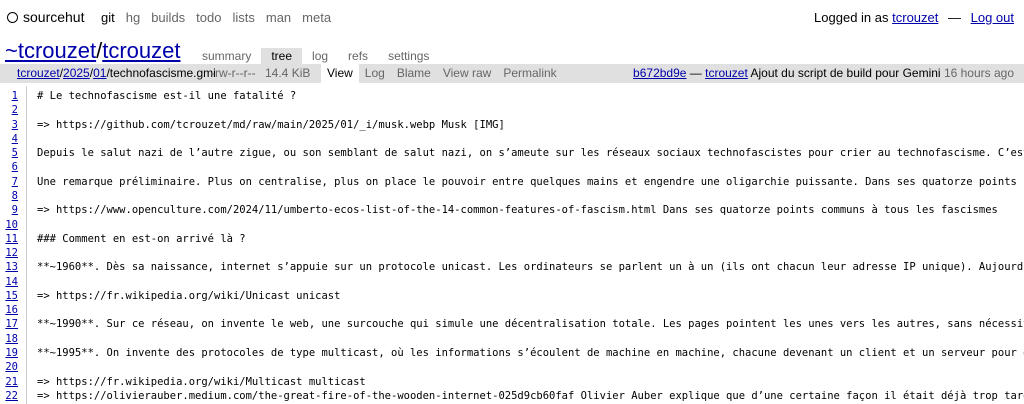 This screenshot has height=404, width=1024. I want to click on file-size: 14.4 KiB, so click(288, 73).